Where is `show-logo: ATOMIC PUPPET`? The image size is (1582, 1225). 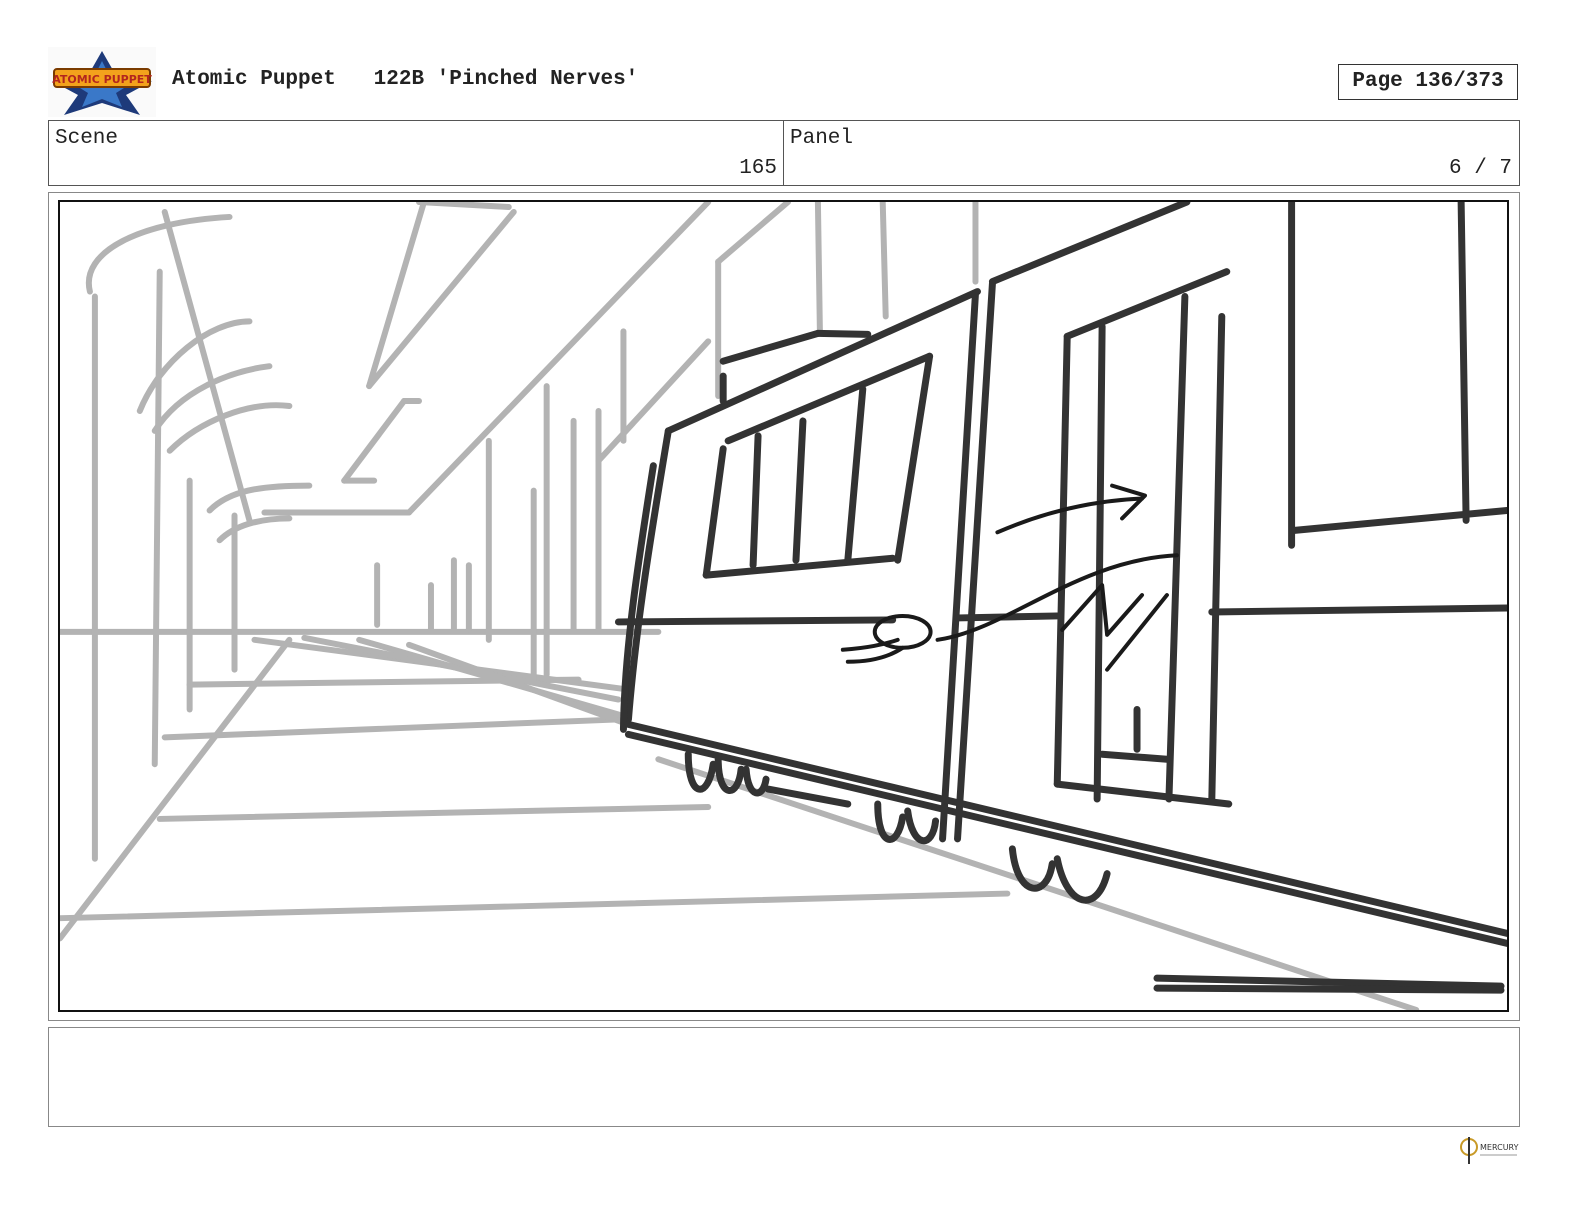
show-logo: ATOMIC PUPPET is located at coordinates (102, 82).